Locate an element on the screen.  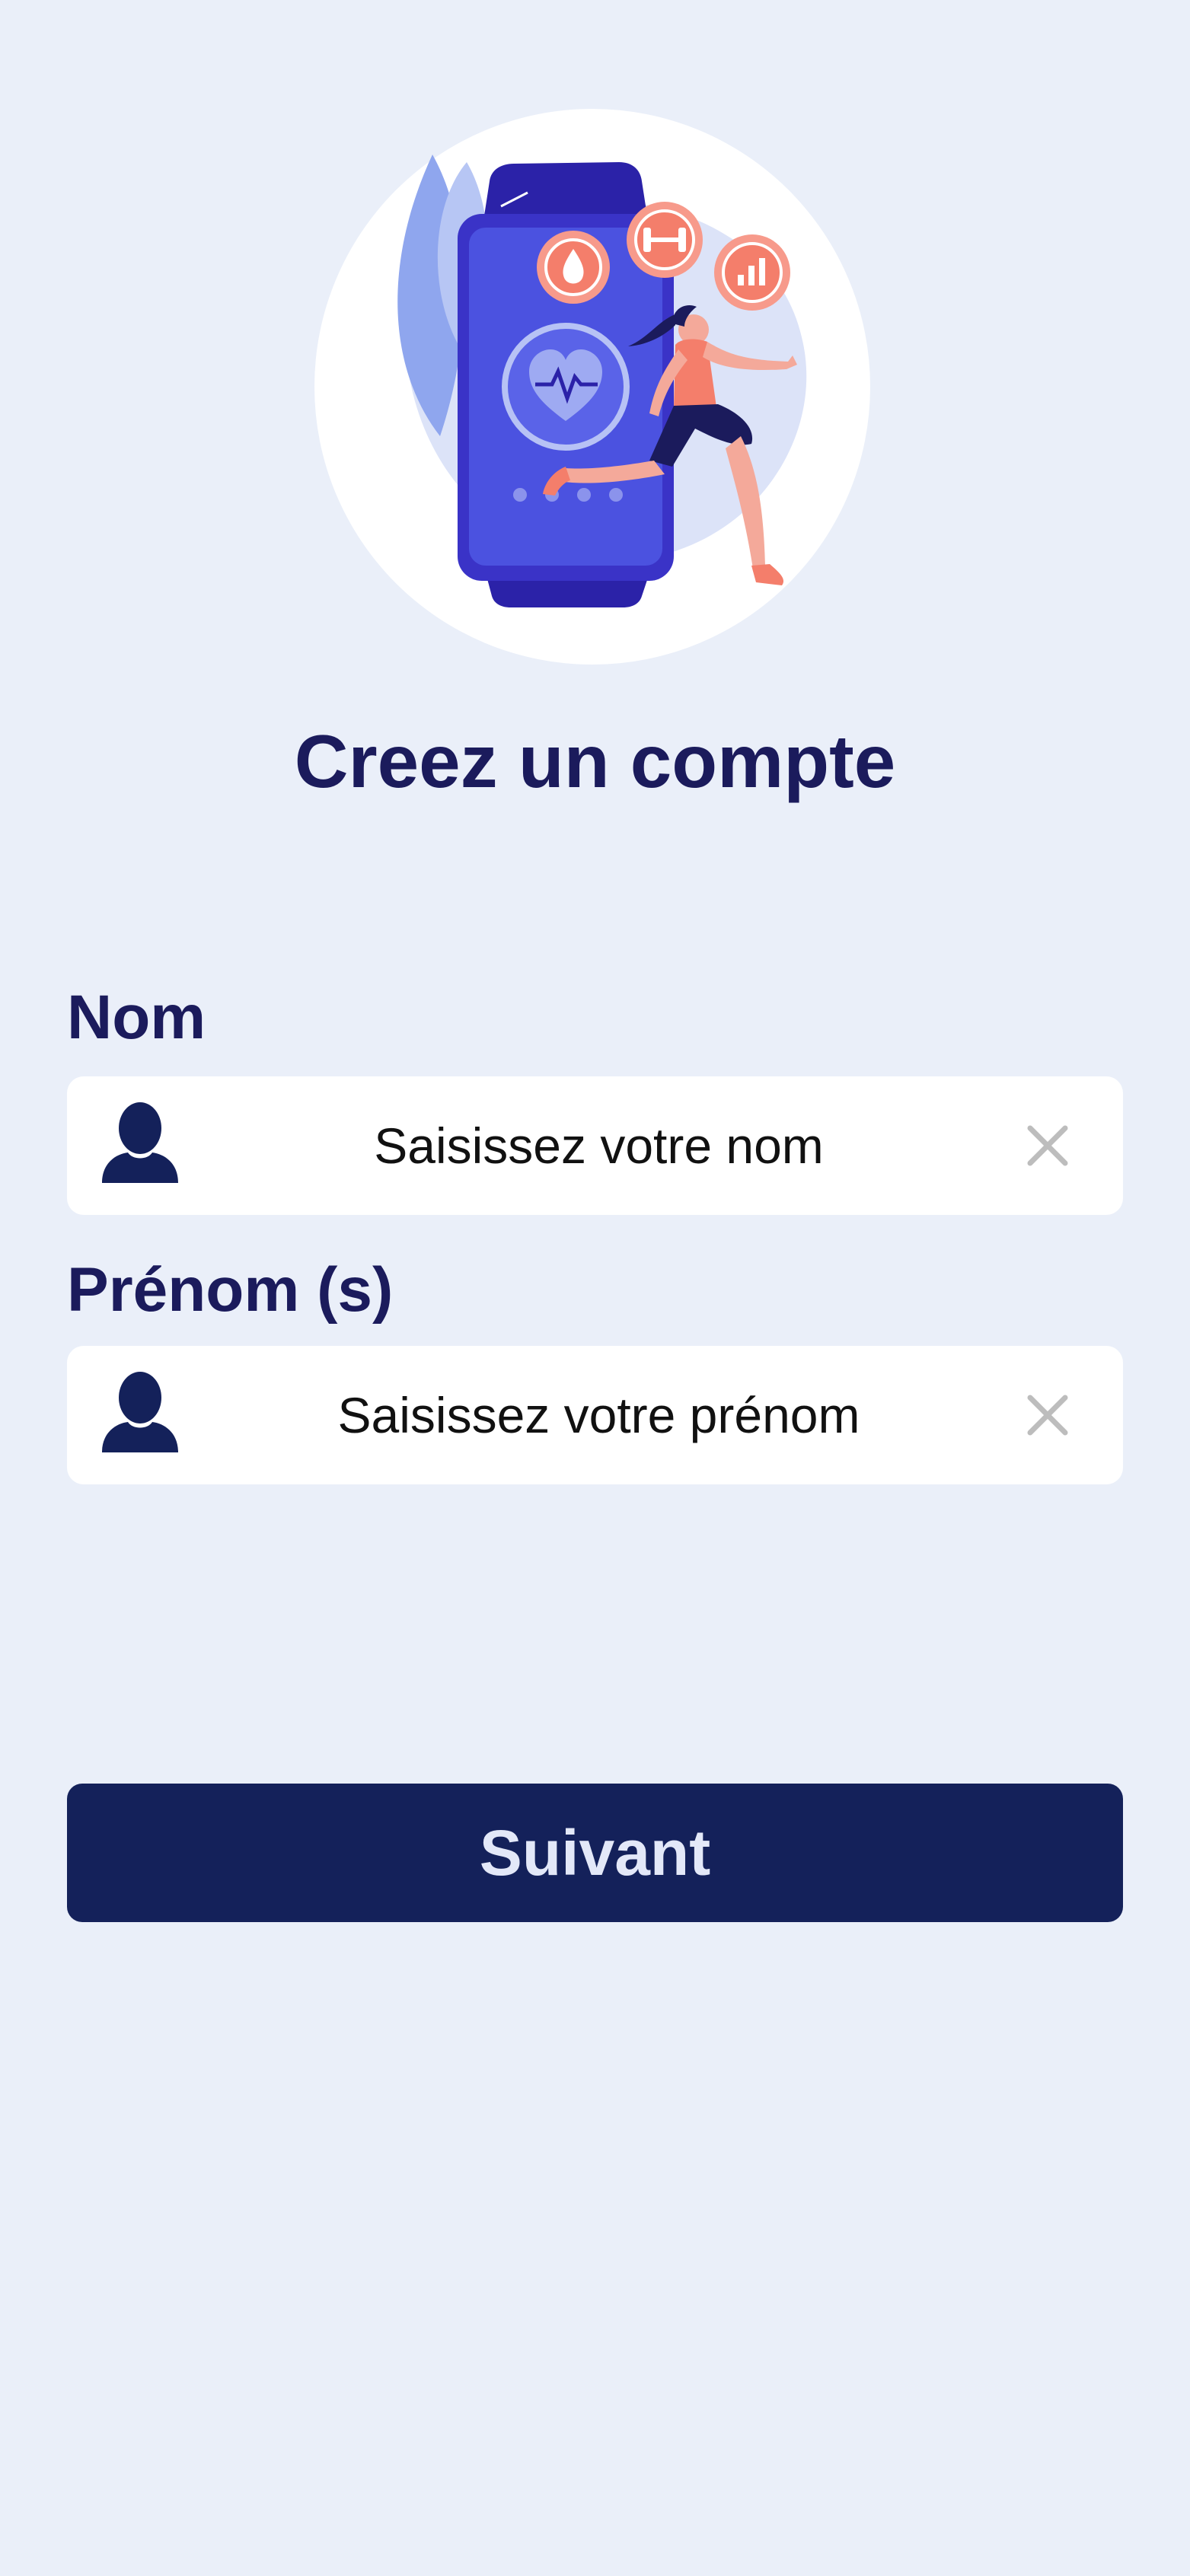
next-button: Suivant is located at coordinates (595, 1853).